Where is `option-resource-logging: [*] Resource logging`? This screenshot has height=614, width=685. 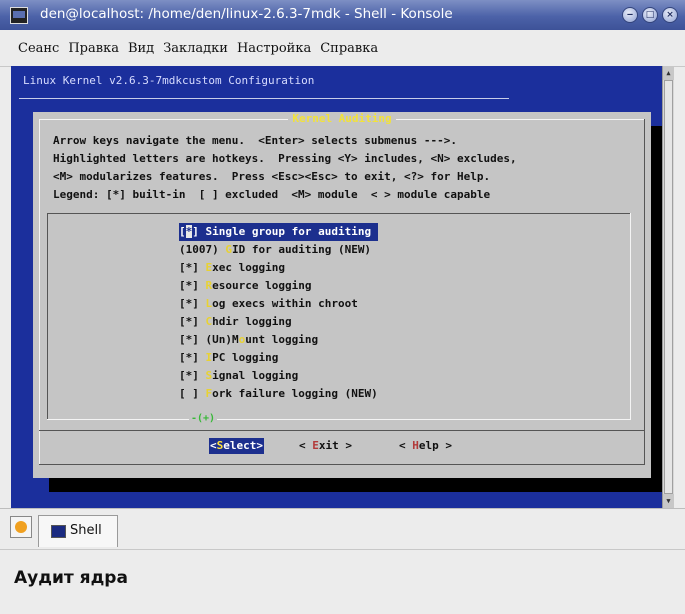 option-resource-logging: [*] Resource logging is located at coordinates (278, 286).